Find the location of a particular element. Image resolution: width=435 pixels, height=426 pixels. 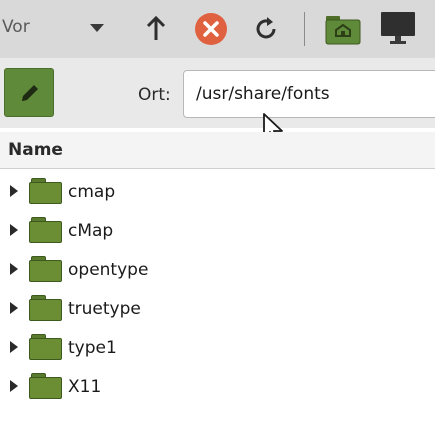

column-header-name: Name is located at coordinates (35, 150).